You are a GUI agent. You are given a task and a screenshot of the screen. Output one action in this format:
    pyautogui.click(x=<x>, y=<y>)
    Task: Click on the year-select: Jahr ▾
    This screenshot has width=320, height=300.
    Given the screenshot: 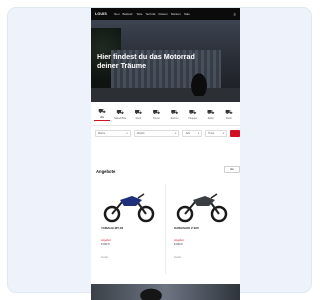 What is the action you would take?
    pyautogui.click(x=192, y=133)
    